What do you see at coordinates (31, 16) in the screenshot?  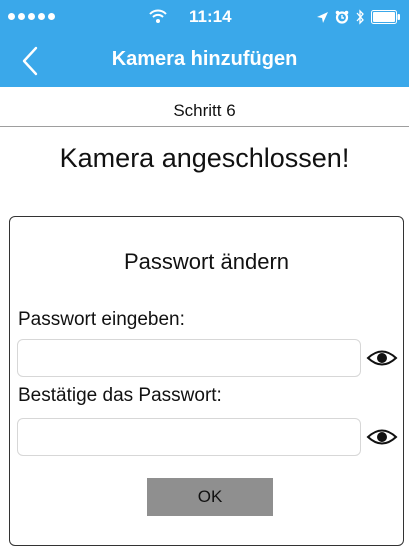 I see `signal-strength-icon` at bounding box center [31, 16].